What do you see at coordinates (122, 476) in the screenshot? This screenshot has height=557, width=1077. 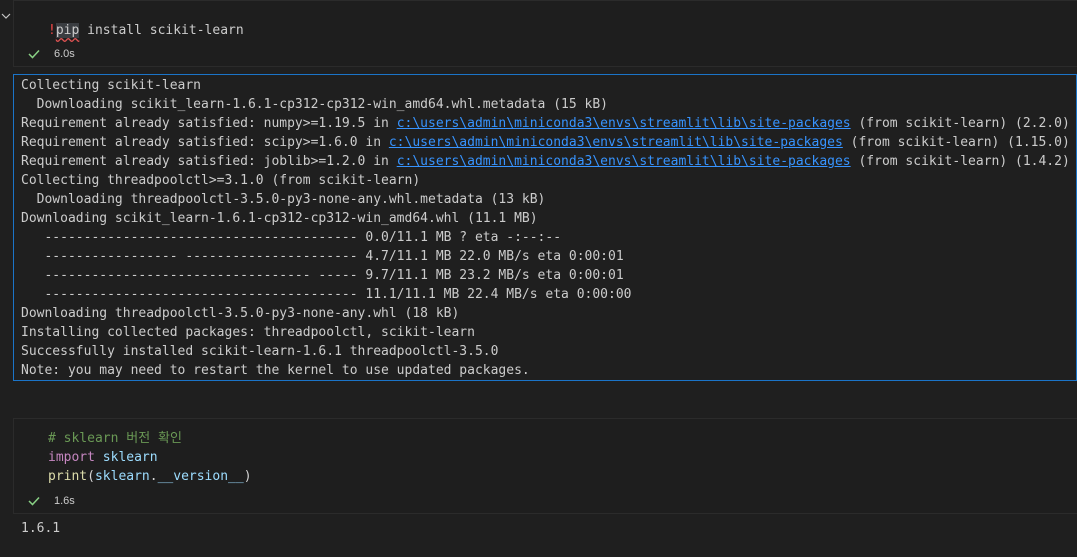 I see `arg-module: sklearn` at bounding box center [122, 476].